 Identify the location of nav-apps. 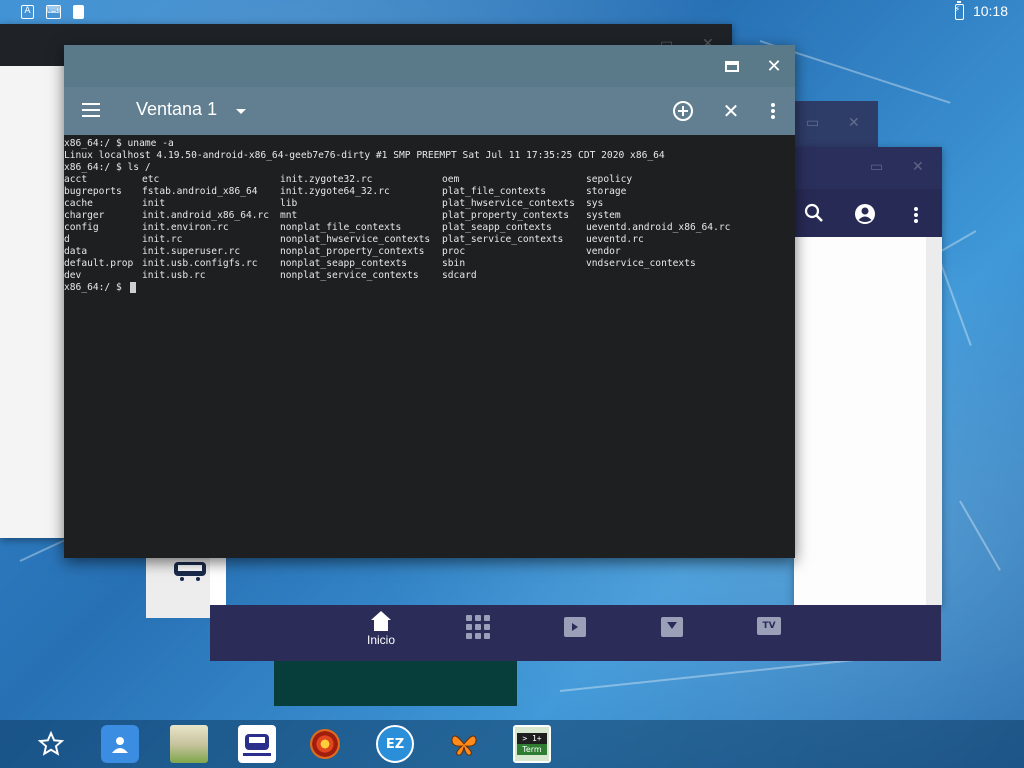
(478, 634).